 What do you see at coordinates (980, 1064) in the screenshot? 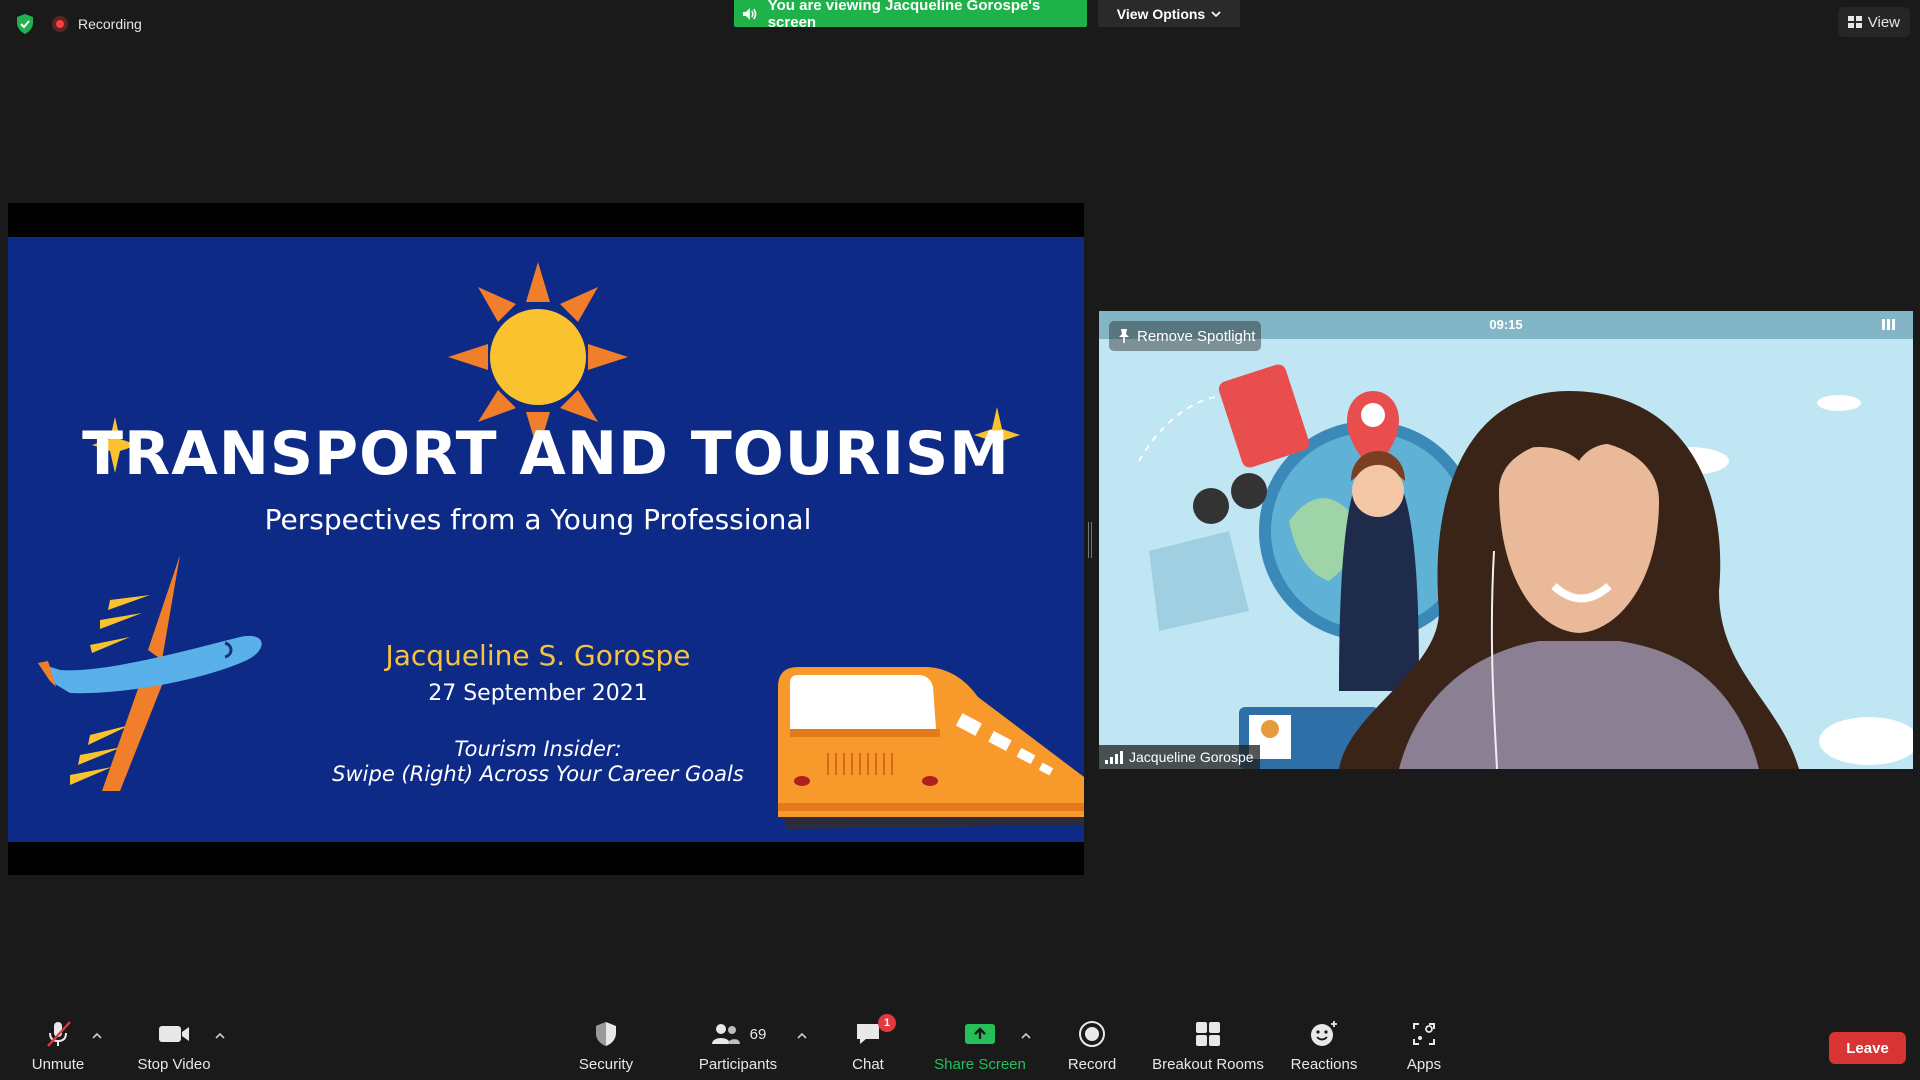
I see `share-screen-label: Share Screen` at bounding box center [980, 1064].